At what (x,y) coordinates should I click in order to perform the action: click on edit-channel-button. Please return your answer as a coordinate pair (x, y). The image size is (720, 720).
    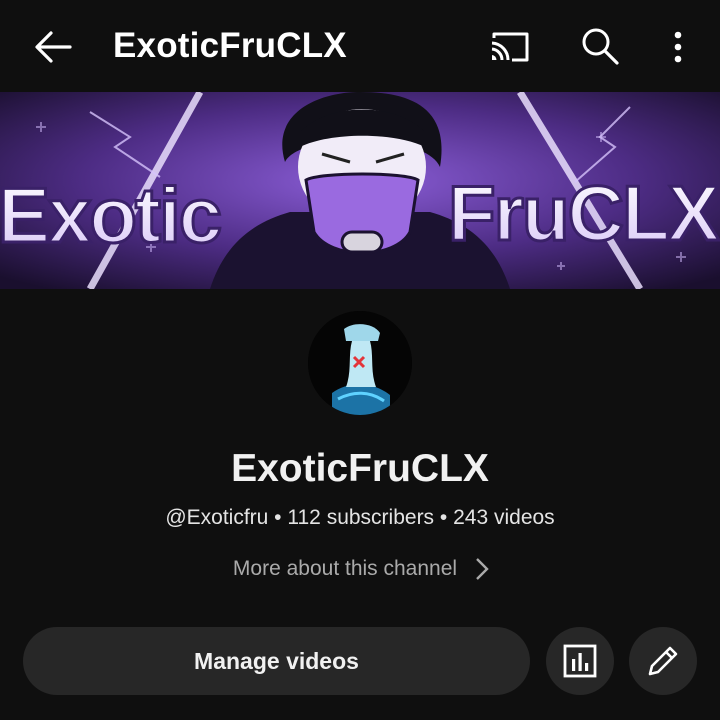
    Looking at the image, I should click on (663, 661).